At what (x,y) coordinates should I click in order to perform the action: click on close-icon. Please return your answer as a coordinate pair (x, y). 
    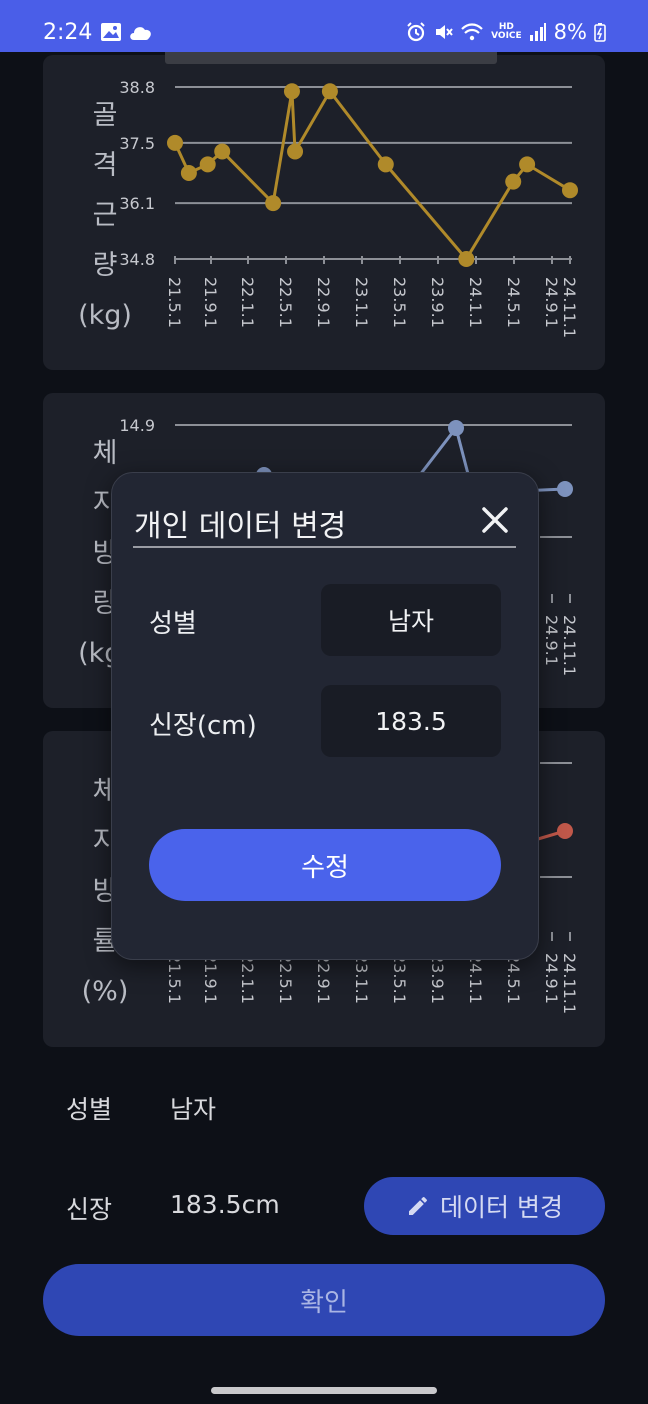
    Looking at the image, I should click on (495, 520).